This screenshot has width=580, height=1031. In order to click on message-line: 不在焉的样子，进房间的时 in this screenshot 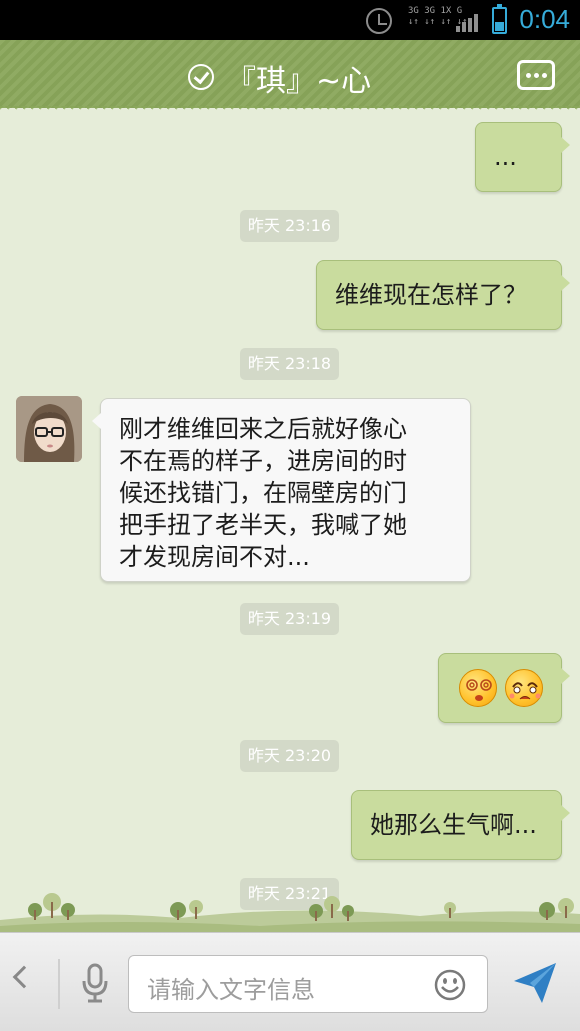, I will do `click(263, 461)`.